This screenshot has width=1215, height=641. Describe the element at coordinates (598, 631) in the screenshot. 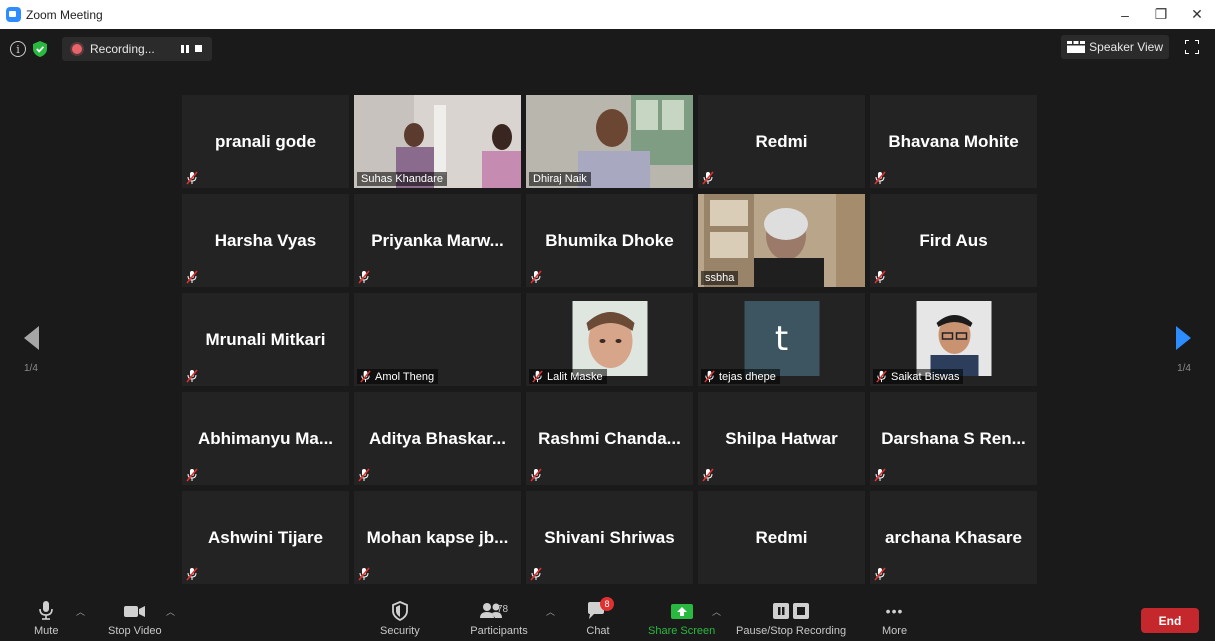

I see `chat-label: Chat` at that location.